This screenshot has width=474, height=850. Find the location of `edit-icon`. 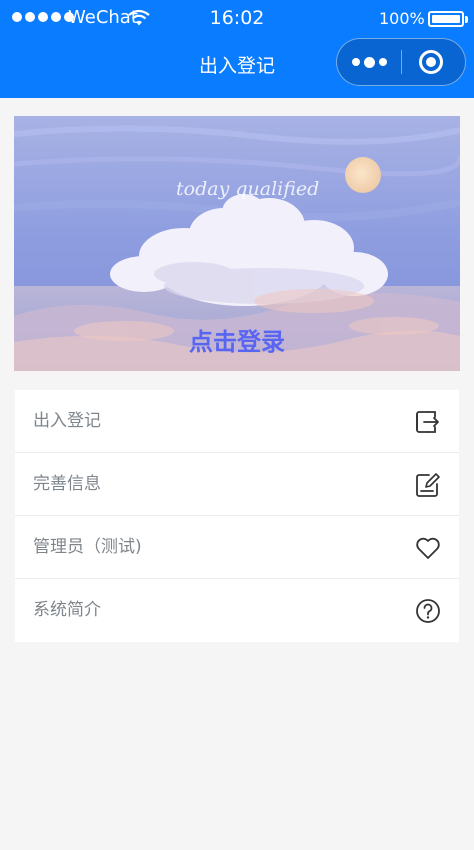

edit-icon is located at coordinates (428, 485).